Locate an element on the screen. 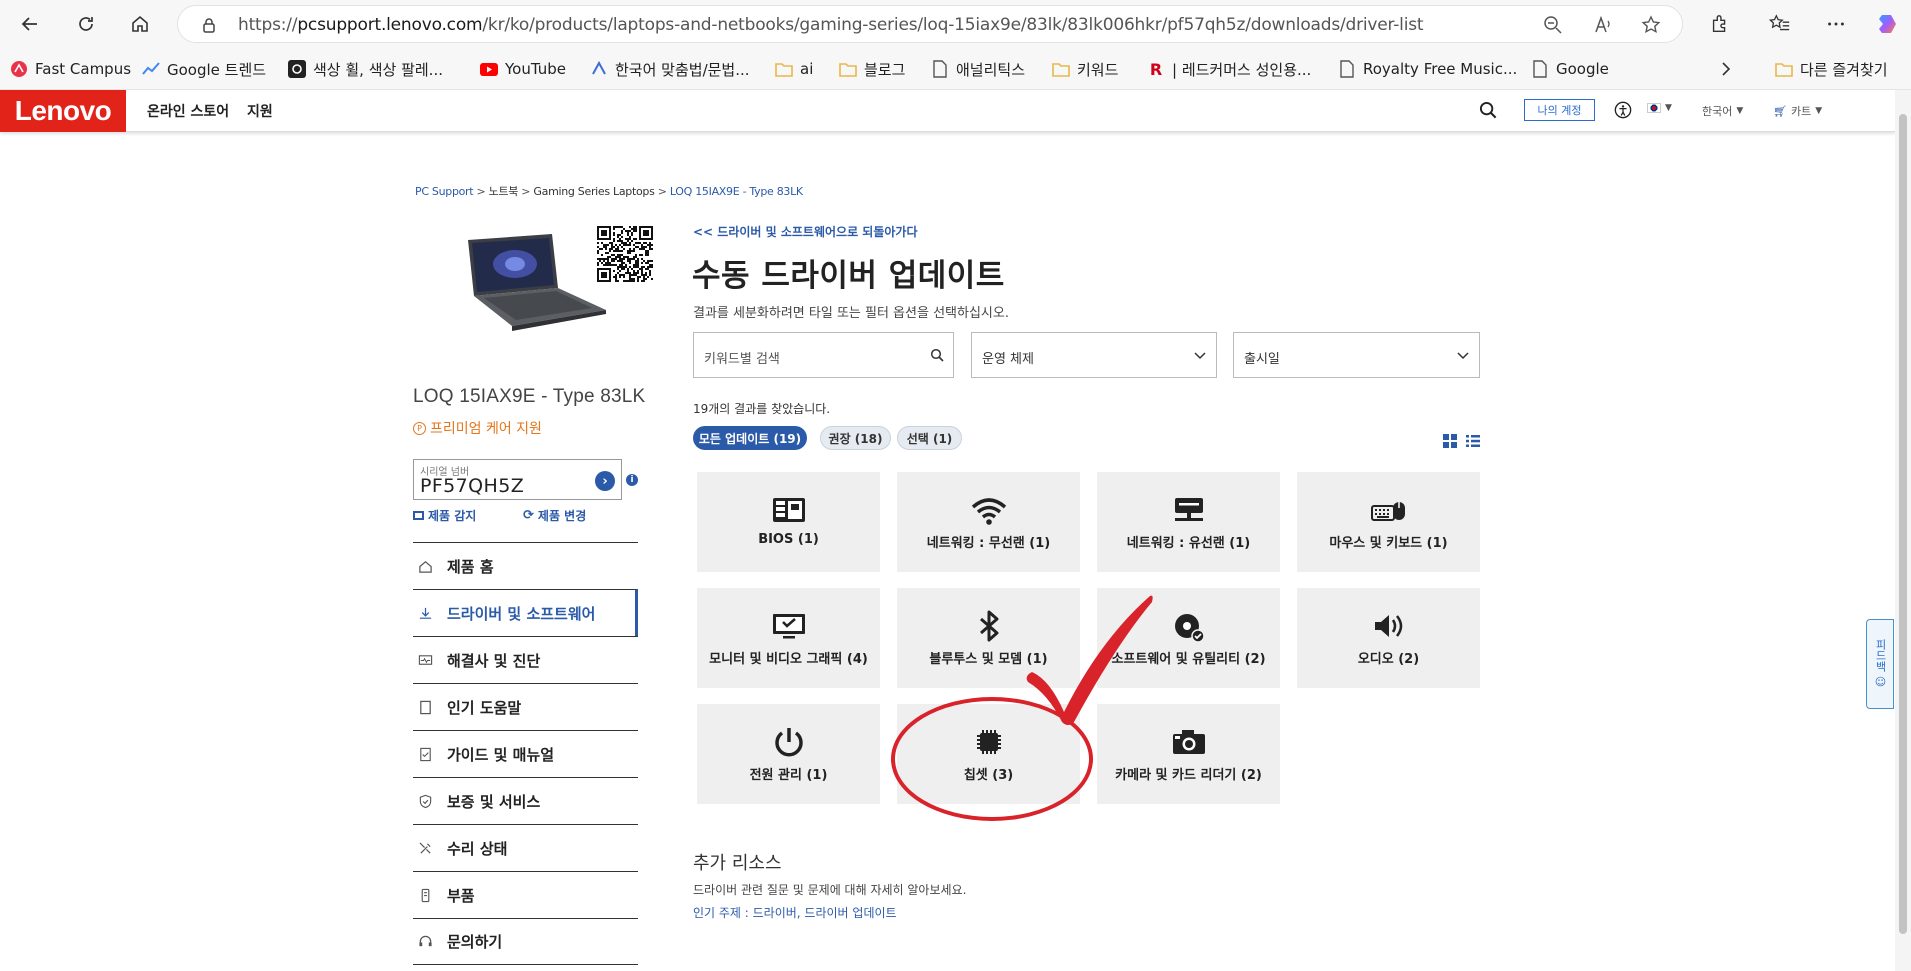 Image resolution: width=1911 pixels, height=971 pixels. premium-care-link: P 프리미엄 케어 지원 is located at coordinates (477, 428).